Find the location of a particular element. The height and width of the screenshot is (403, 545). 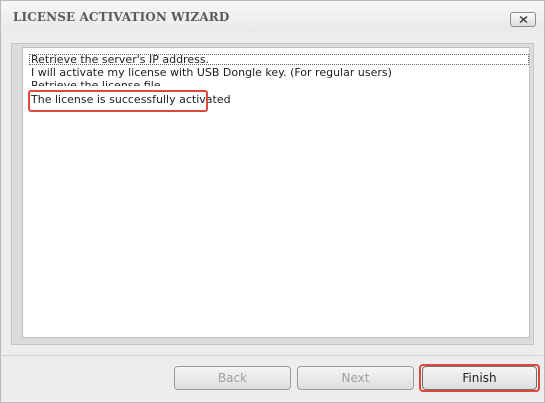

close-x-icon is located at coordinates (523, 19).